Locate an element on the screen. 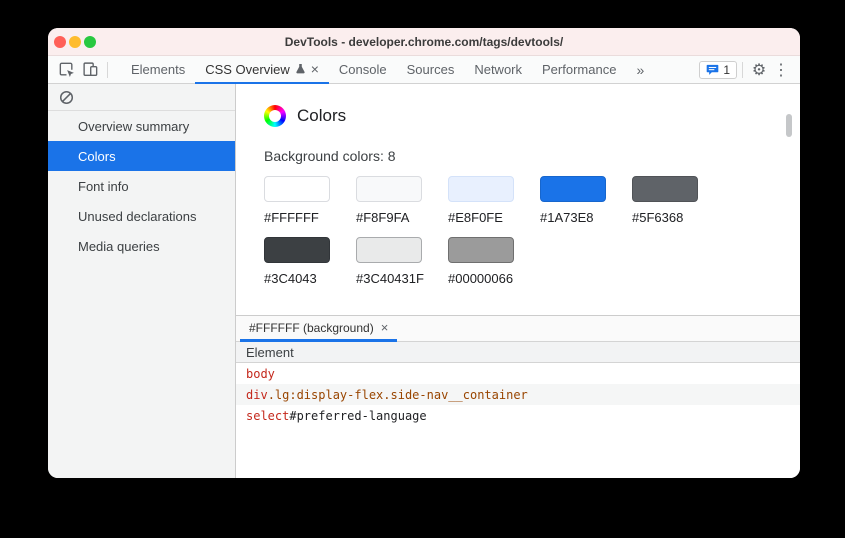  sidebar-item-colors: Colors is located at coordinates (141, 156).